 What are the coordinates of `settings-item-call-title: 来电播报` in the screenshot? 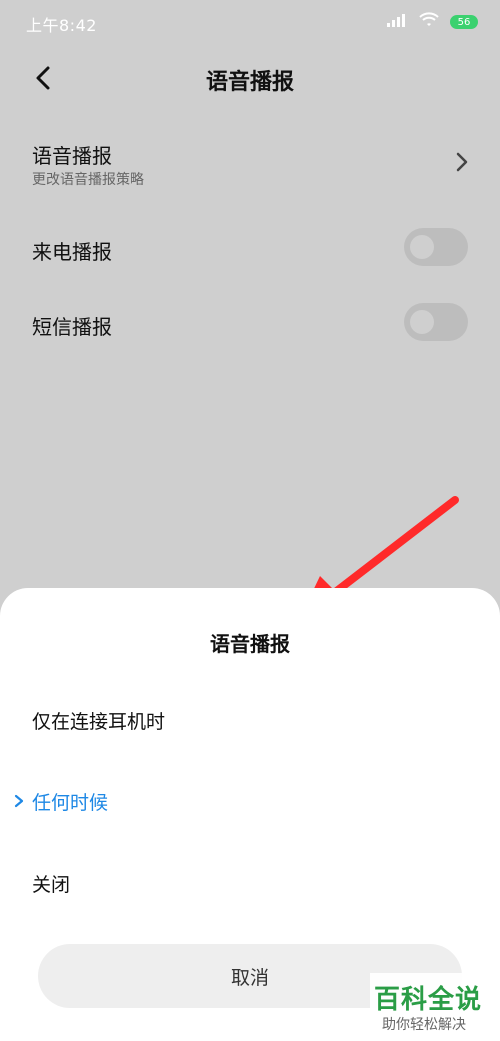 It's located at (72, 252).